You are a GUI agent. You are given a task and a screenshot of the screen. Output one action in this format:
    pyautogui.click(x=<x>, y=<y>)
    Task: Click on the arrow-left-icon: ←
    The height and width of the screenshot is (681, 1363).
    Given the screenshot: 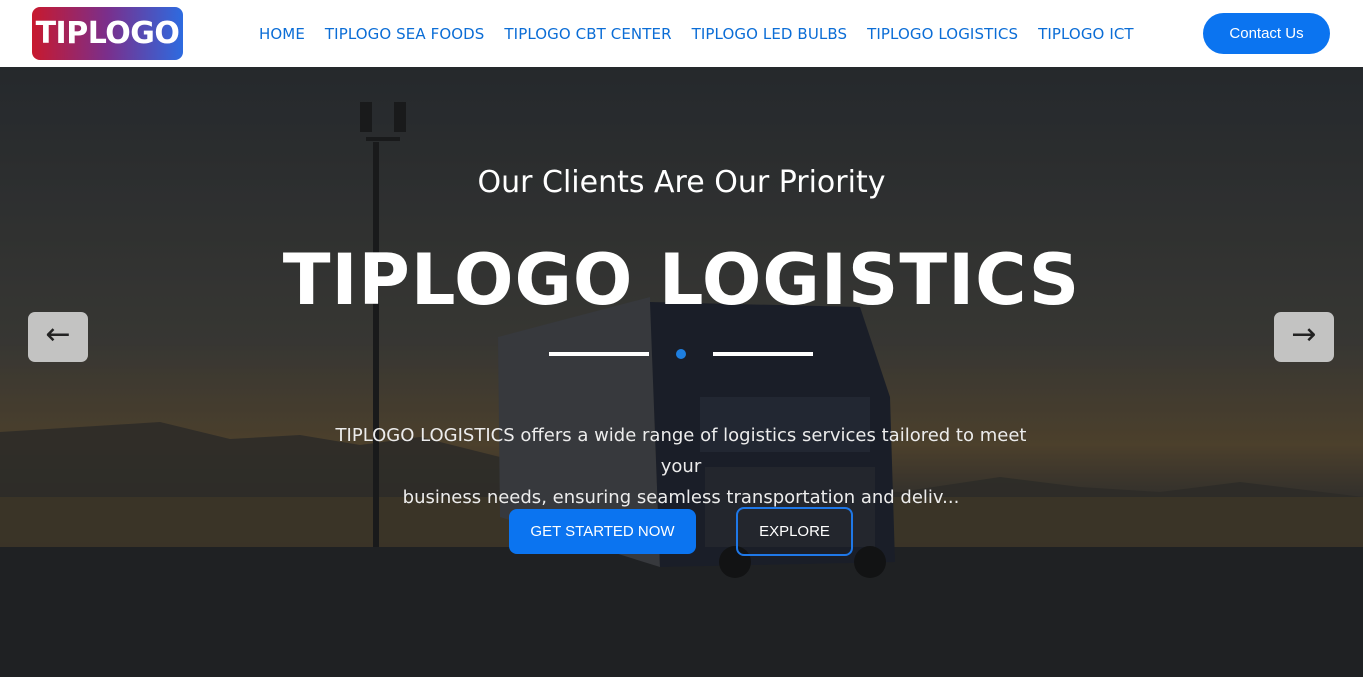 What is the action you would take?
    pyautogui.click(x=58, y=334)
    